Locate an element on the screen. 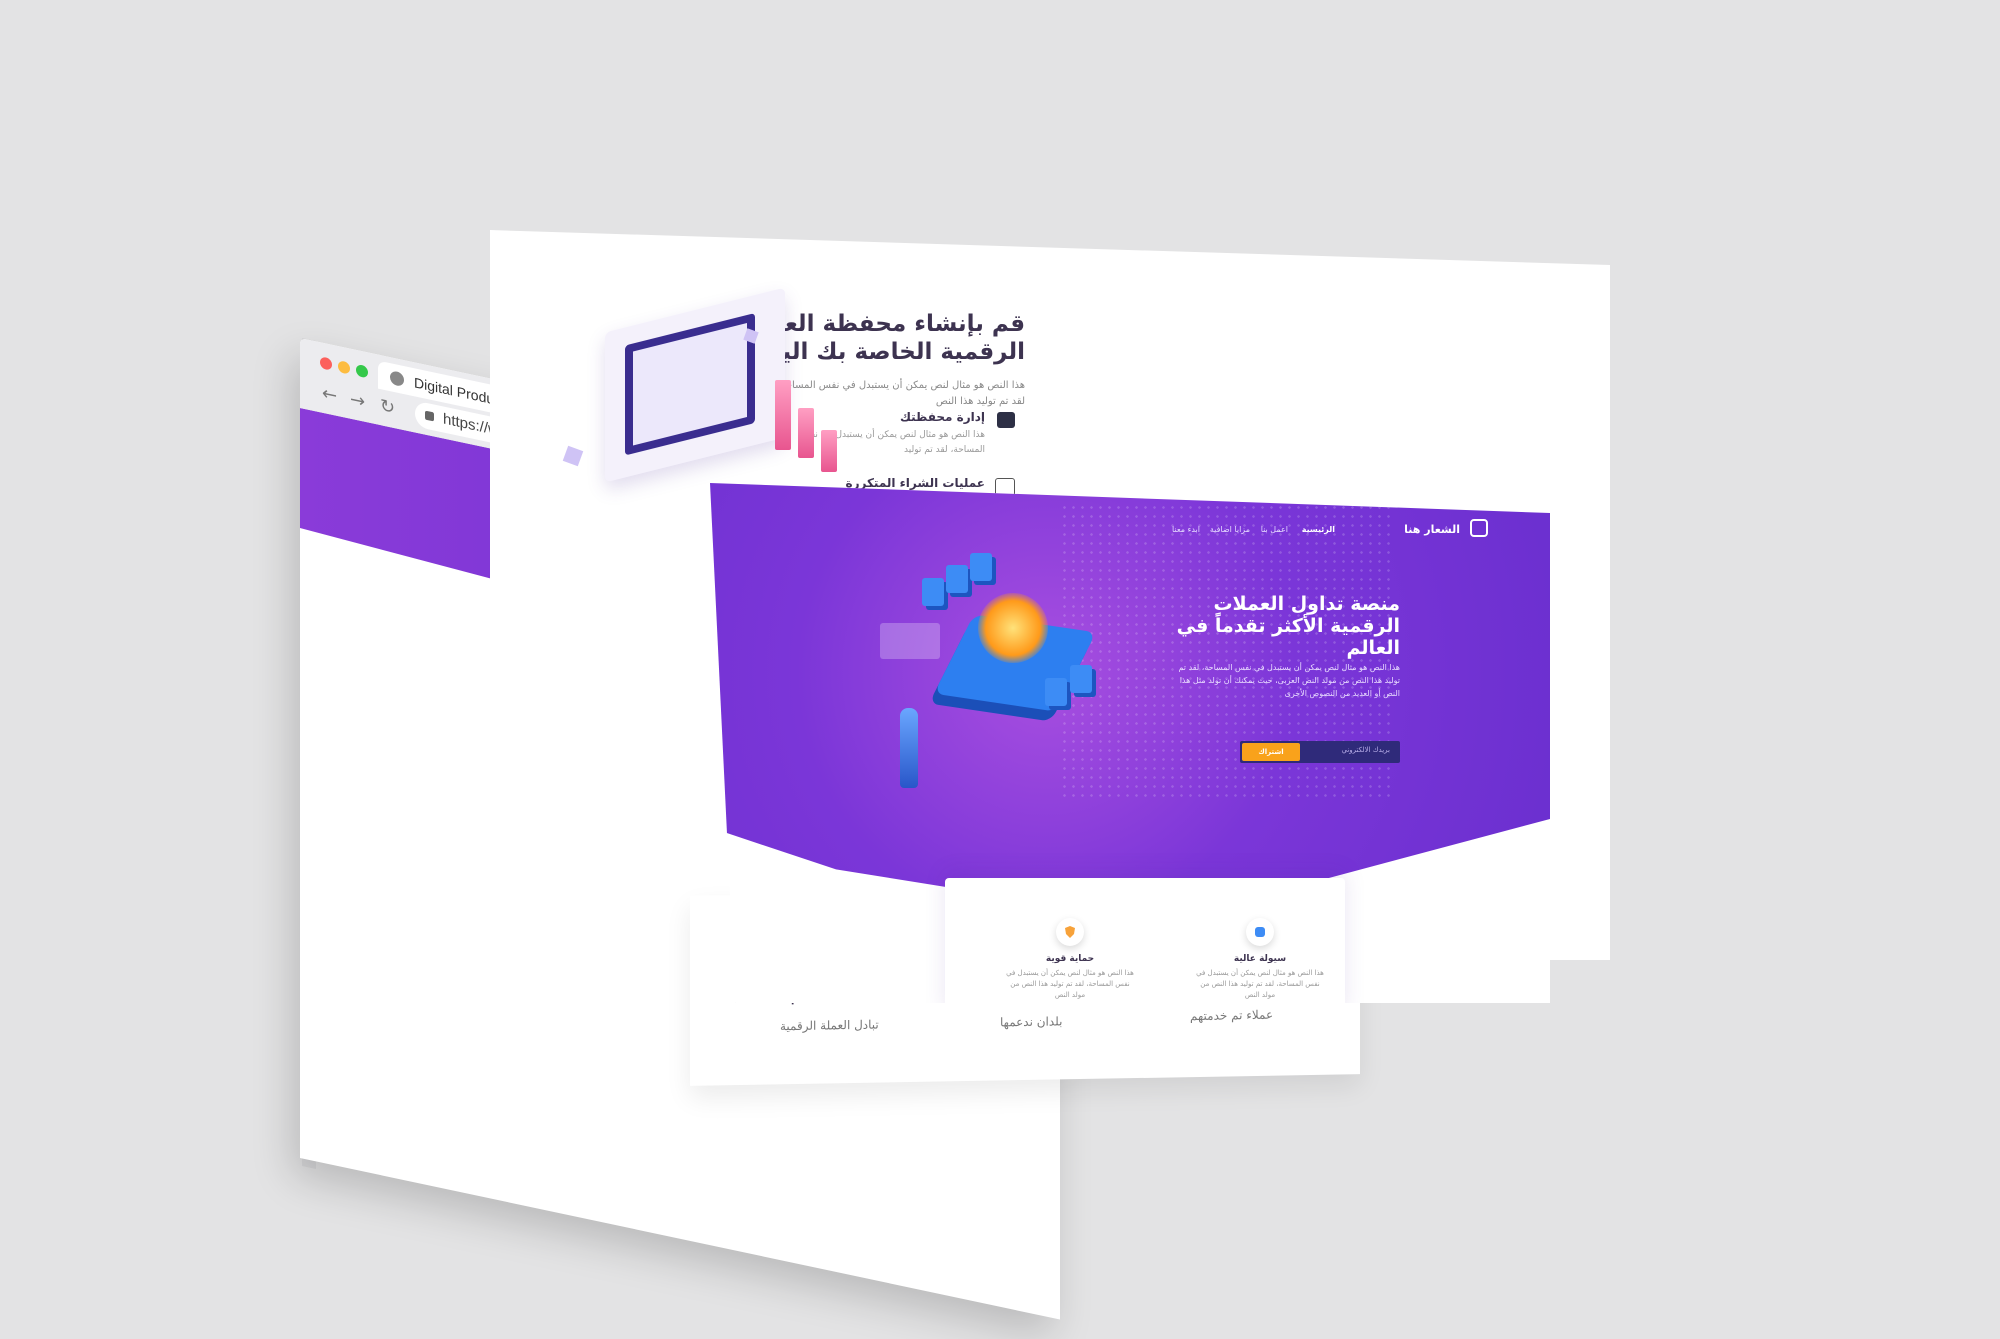 Image resolution: width=2000 pixels, height=1339 pixels. nav-extra-features: مزايا اضافية is located at coordinates (1230, 529).